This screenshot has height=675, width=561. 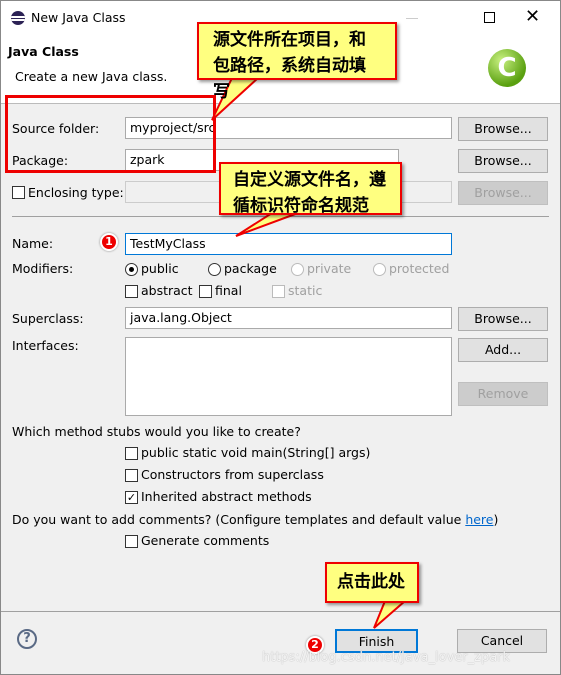 I want to click on step-badge-1: 1, so click(x=109, y=242).